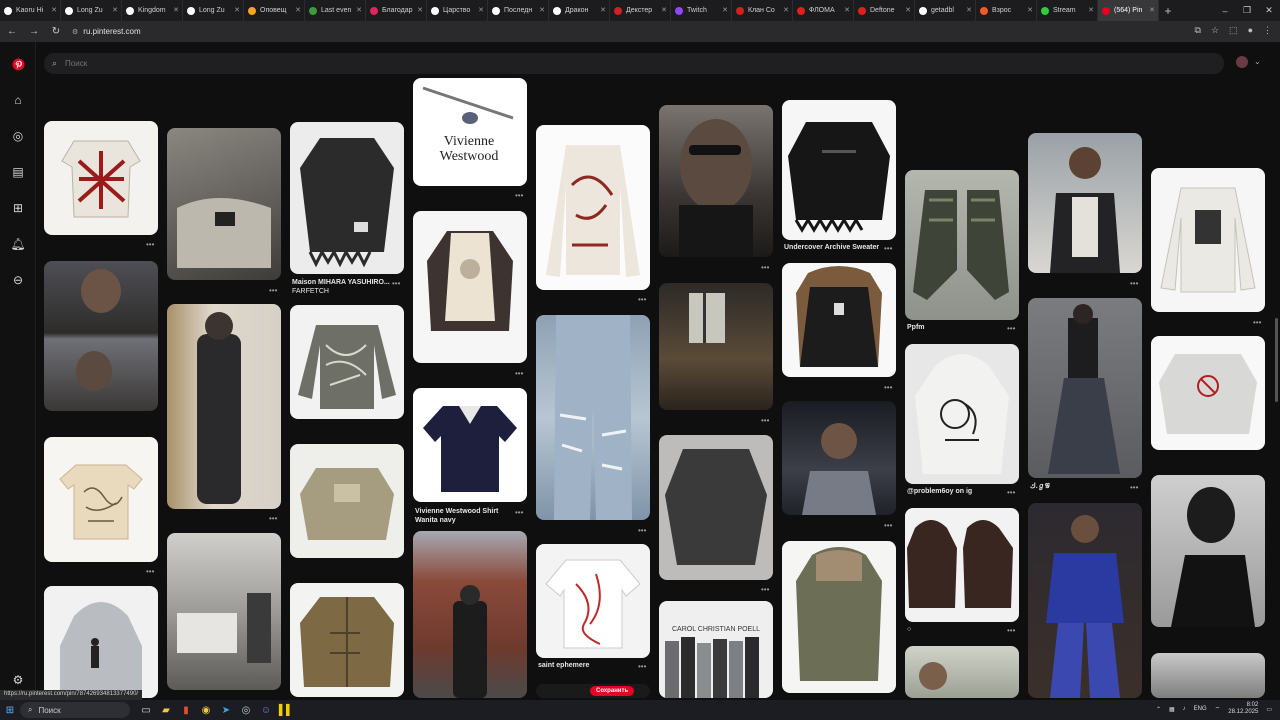  Describe the element at coordinates (12, 31) in the screenshot. I see `back-arrow-icon: ←` at that location.